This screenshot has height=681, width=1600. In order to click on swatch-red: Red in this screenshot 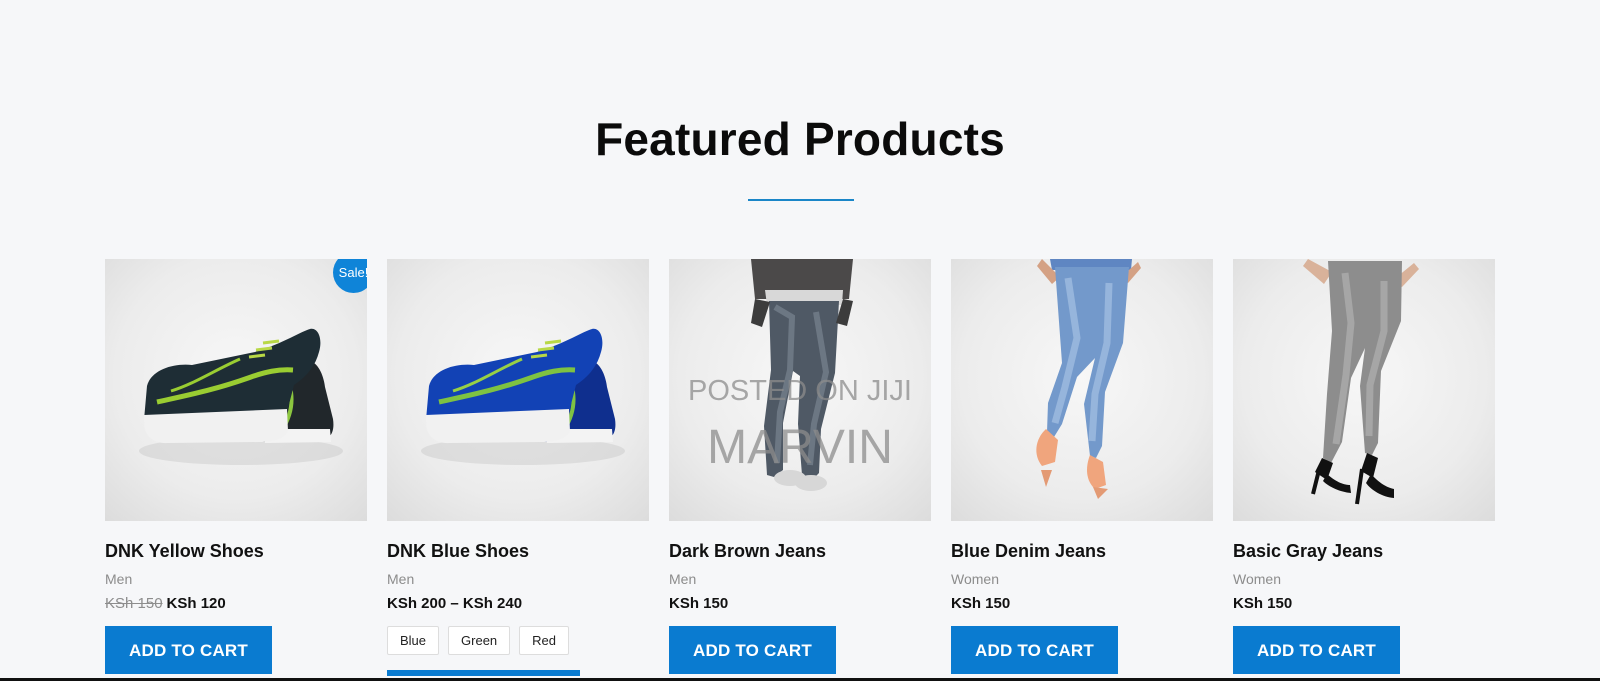, I will do `click(544, 640)`.